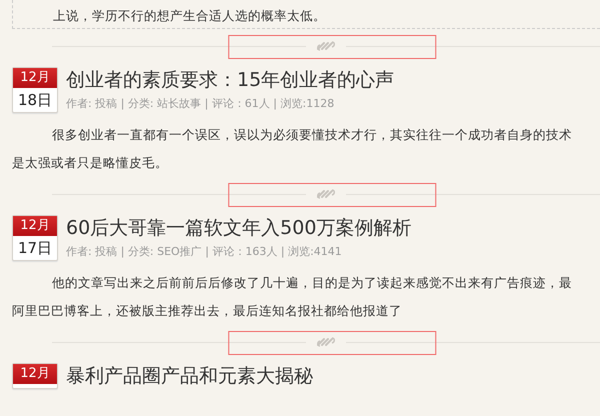 This screenshot has width=600, height=416. What do you see at coordinates (190, 16) in the screenshot?
I see `paragraph-line: 上说，学历不行的想产生合适人选的概率太低。` at bounding box center [190, 16].